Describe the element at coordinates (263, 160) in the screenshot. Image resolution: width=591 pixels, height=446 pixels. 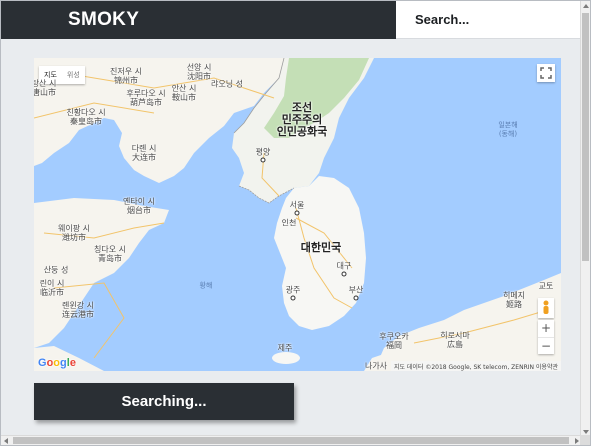
I see `city-dot-pyongyang` at that location.